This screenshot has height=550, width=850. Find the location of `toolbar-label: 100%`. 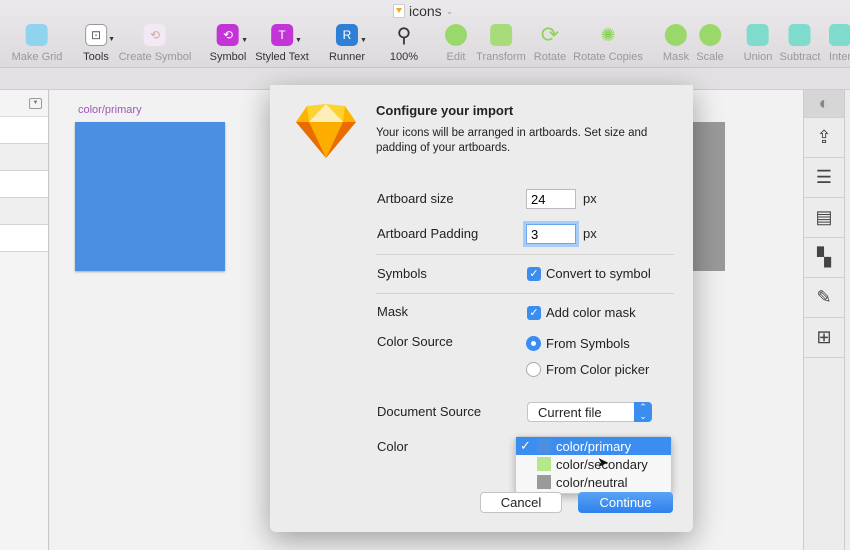

toolbar-label: 100% is located at coordinates (404, 57).